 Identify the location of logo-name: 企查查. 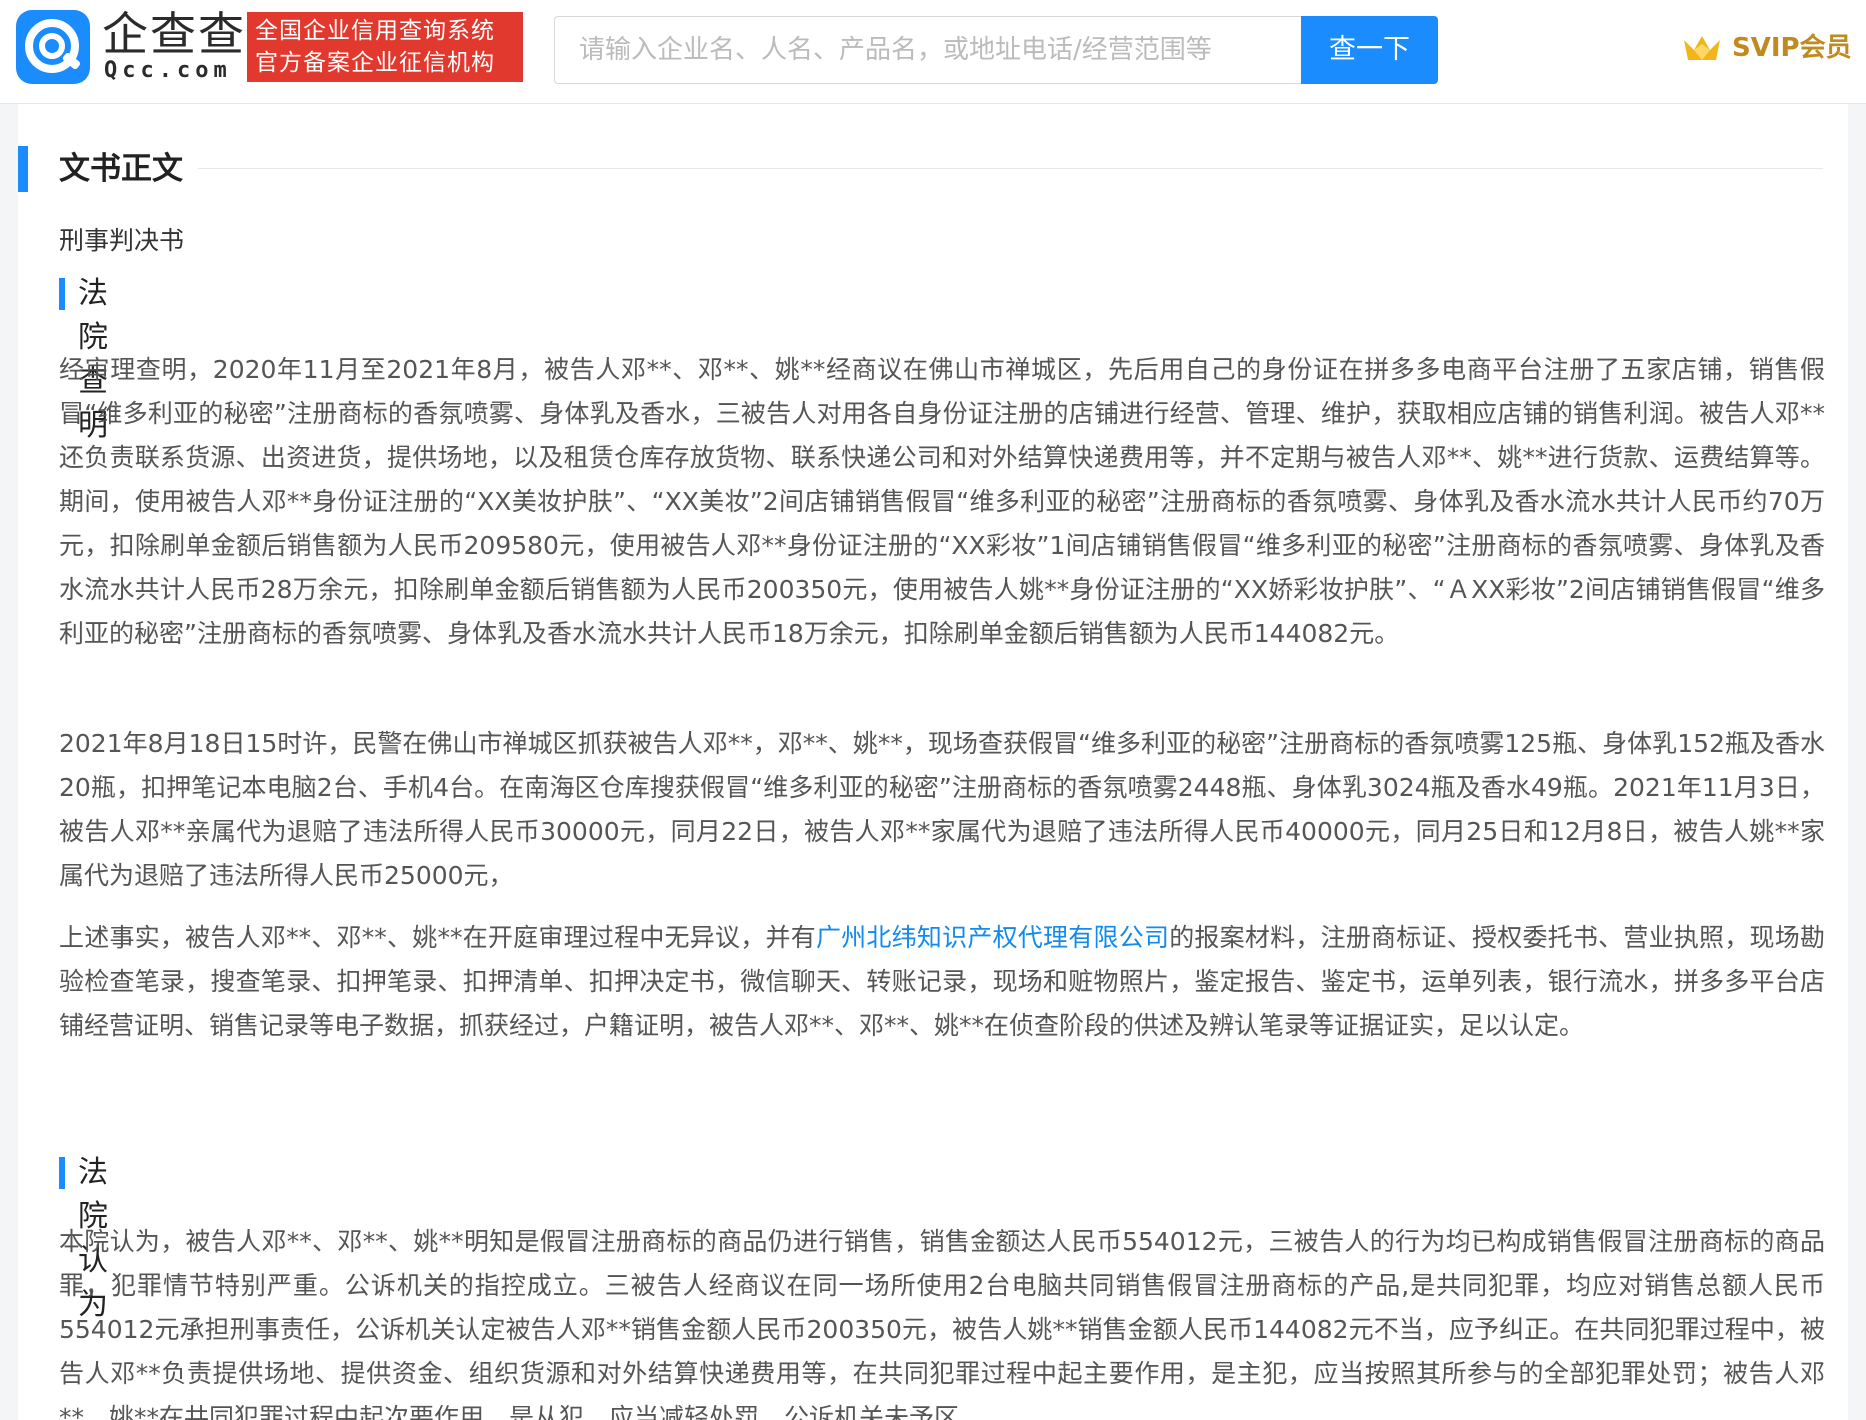
(174, 34).